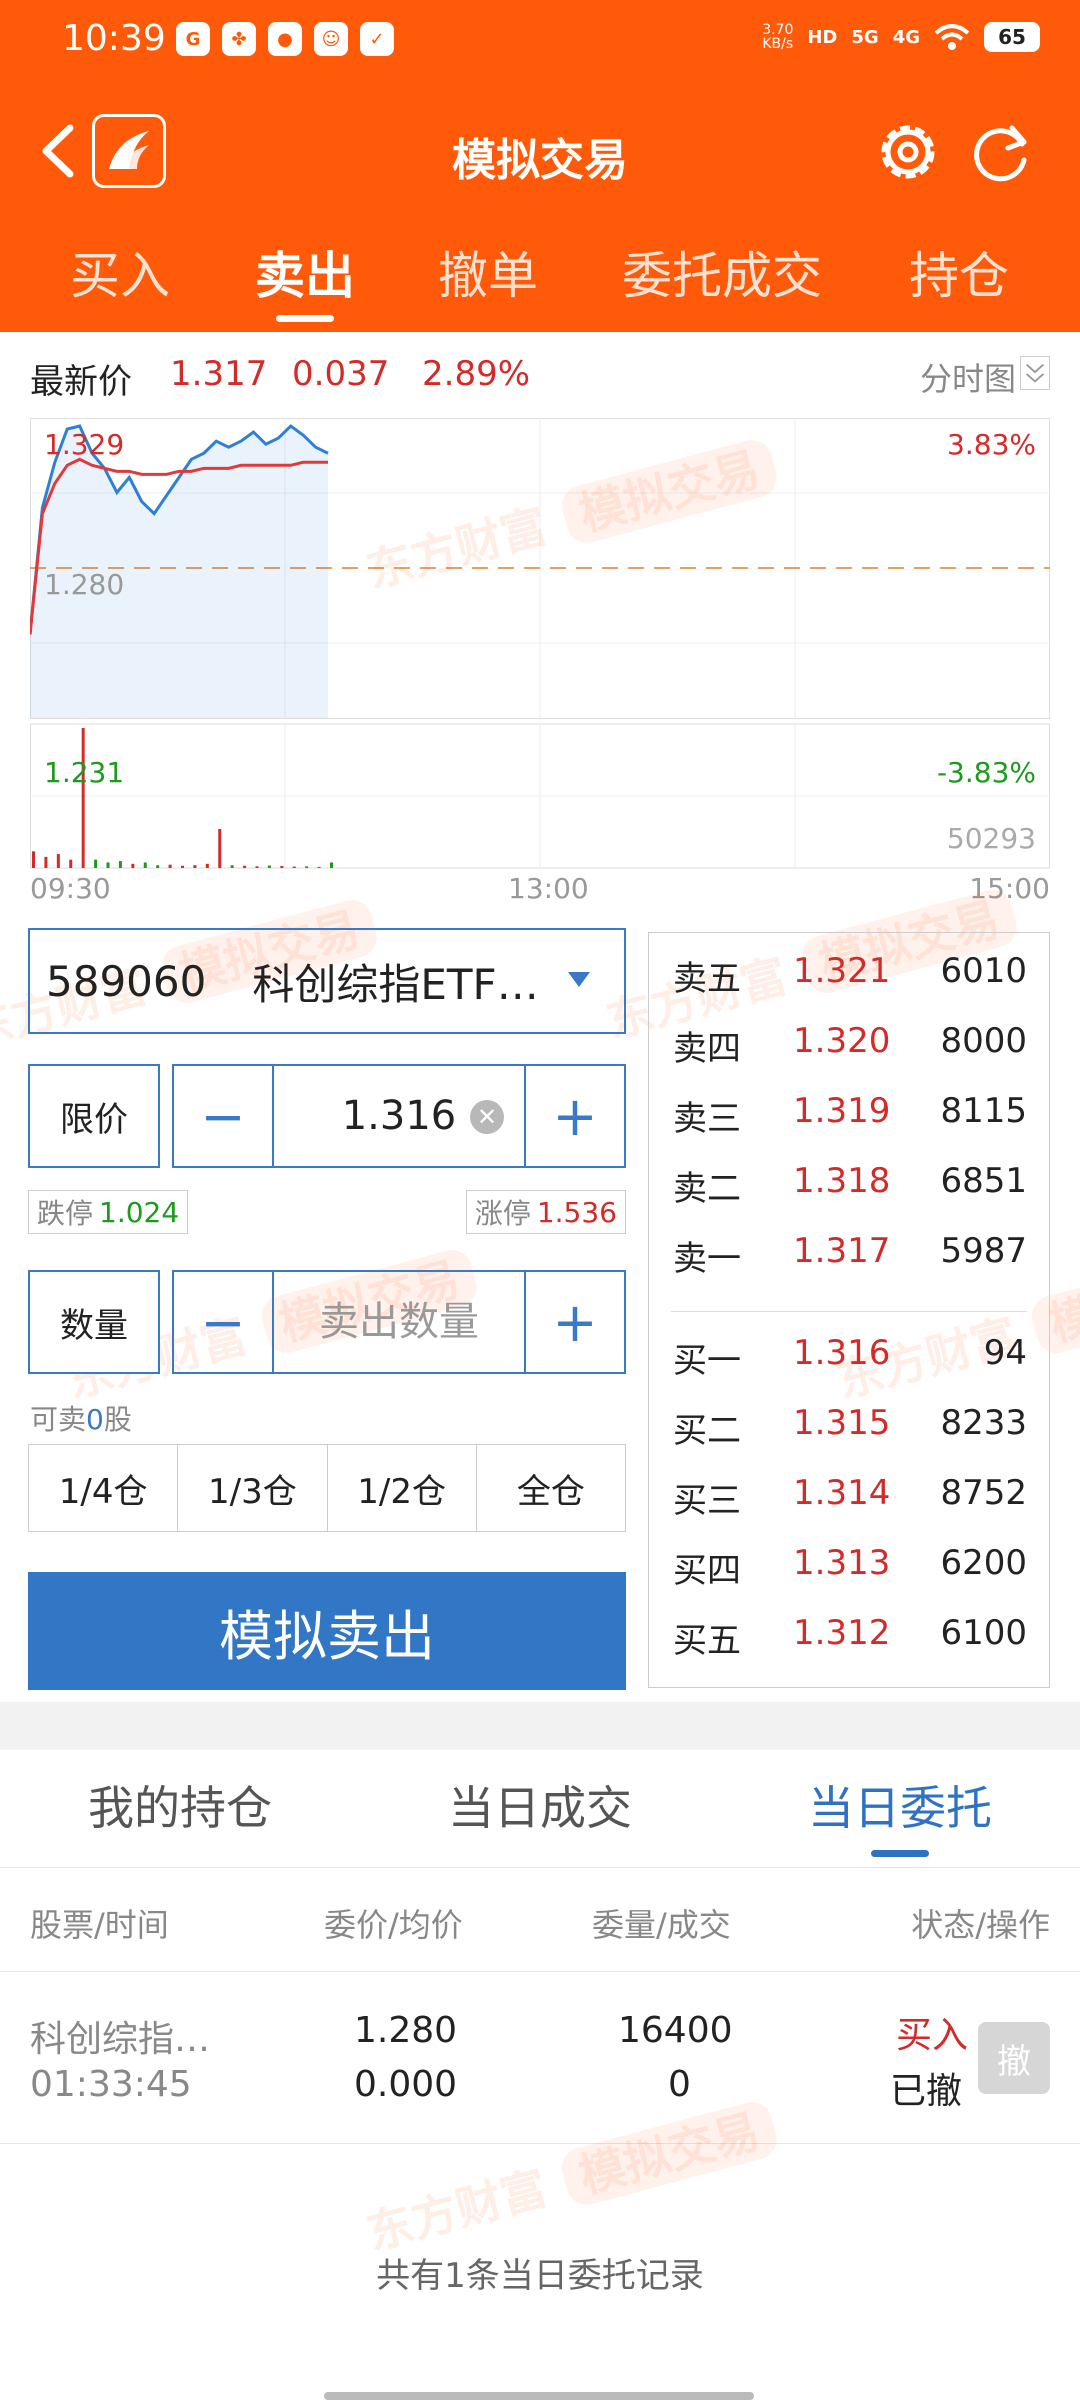 This screenshot has height=2408, width=1080. I want to click on gear-icon, so click(908, 152).